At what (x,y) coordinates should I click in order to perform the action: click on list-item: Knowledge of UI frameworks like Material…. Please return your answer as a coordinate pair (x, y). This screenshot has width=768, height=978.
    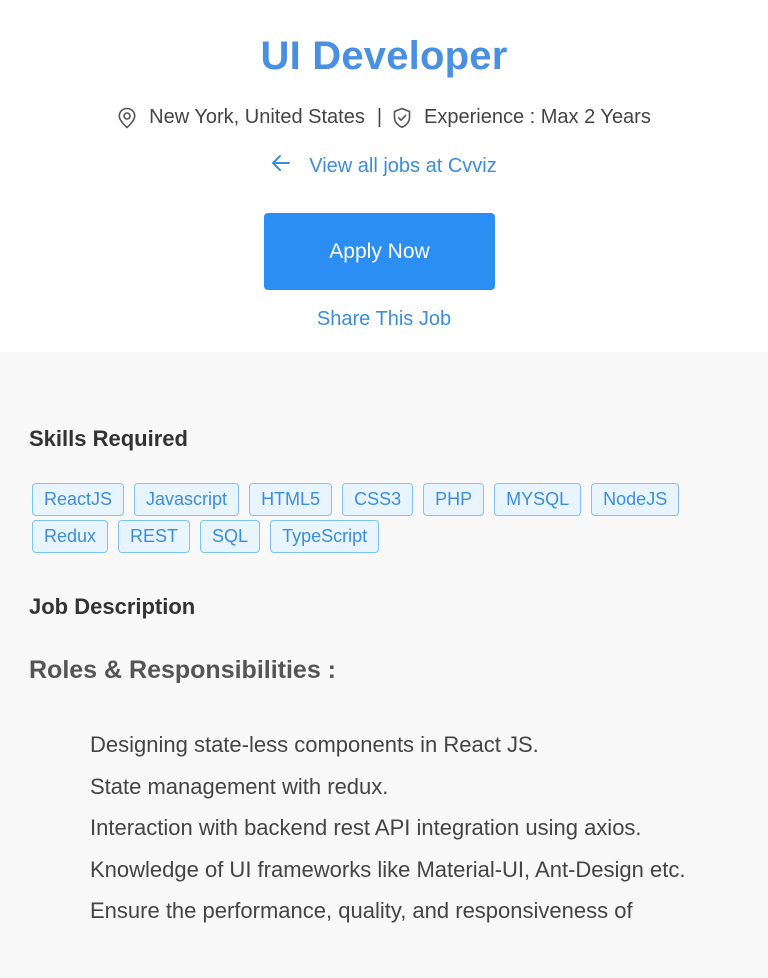
    Looking at the image, I should click on (388, 869).